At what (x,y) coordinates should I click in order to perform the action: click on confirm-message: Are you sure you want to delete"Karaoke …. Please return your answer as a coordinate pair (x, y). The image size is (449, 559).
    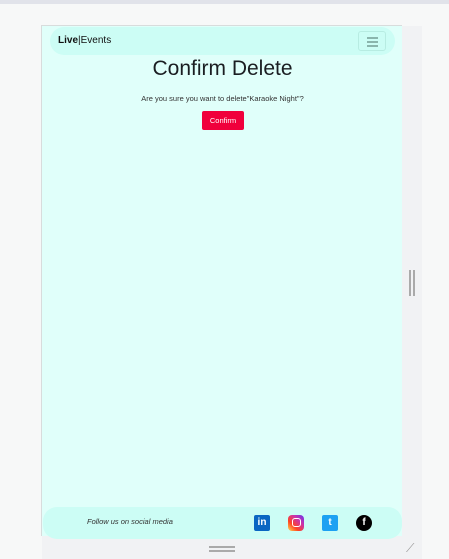
    Looking at the image, I should click on (222, 98).